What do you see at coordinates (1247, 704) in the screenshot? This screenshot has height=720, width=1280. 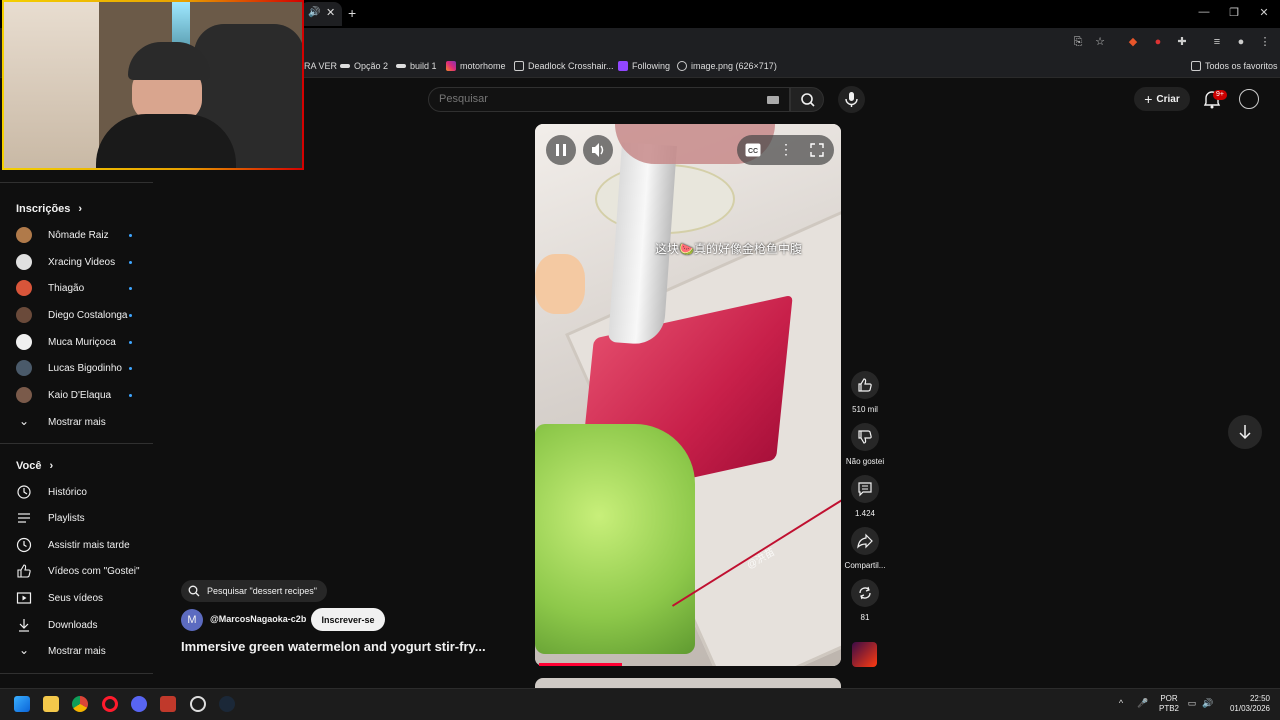 I see `system-clock: 22:50 01/03/2026` at bounding box center [1247, 704].